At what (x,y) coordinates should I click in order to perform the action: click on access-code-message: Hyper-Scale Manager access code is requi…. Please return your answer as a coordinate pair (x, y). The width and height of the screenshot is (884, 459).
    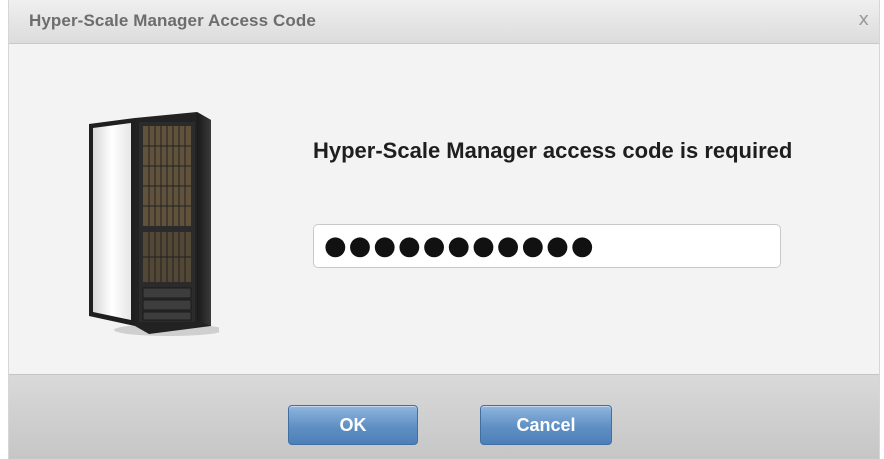
    Looking at the image, I should click on (553, 150).